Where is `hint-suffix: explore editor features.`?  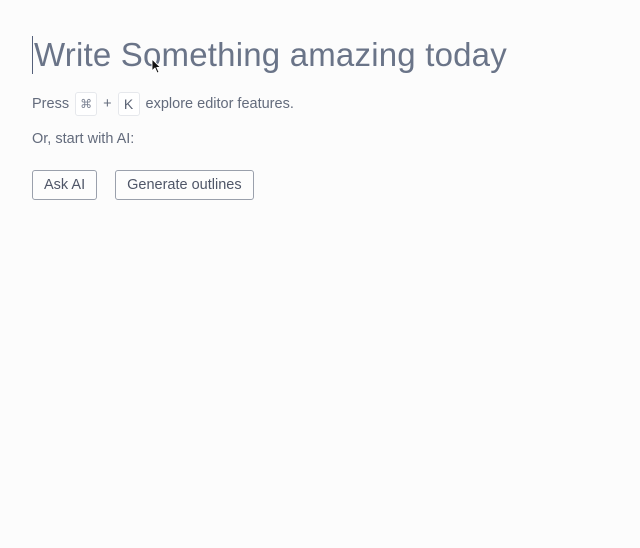 hint-suffix: explore editor features. is located at coordinates (219, 104).